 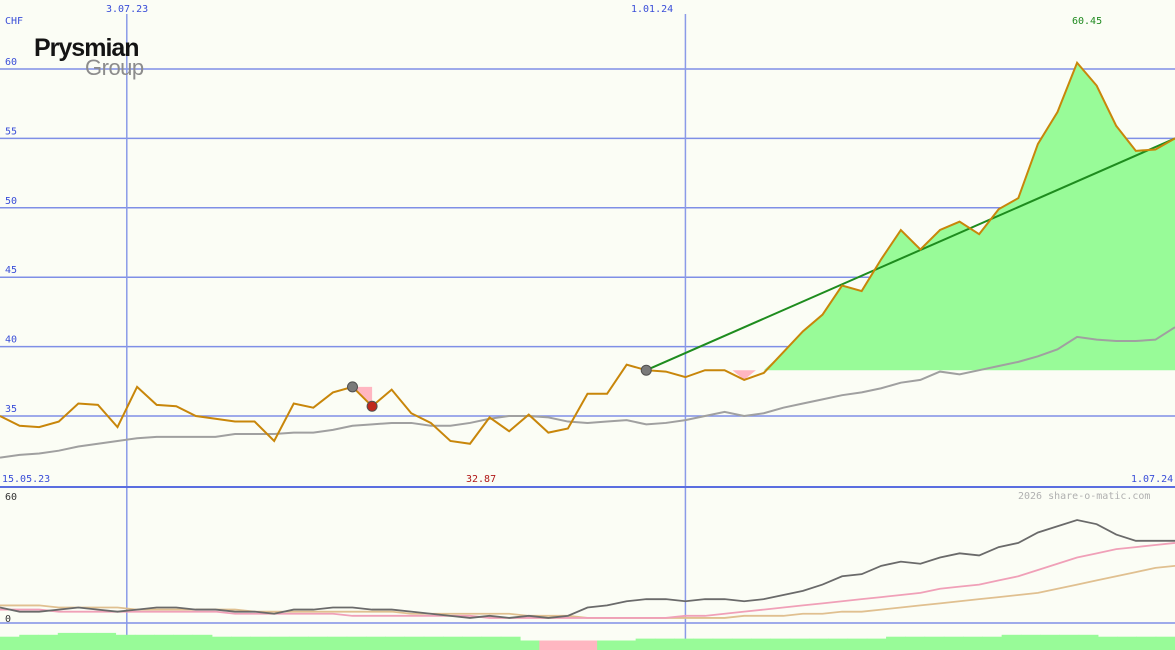 What do you see at coordinates (14, 21) in the screenshot?
I see `currency-label: CHF` at bounding box center [14, 21].